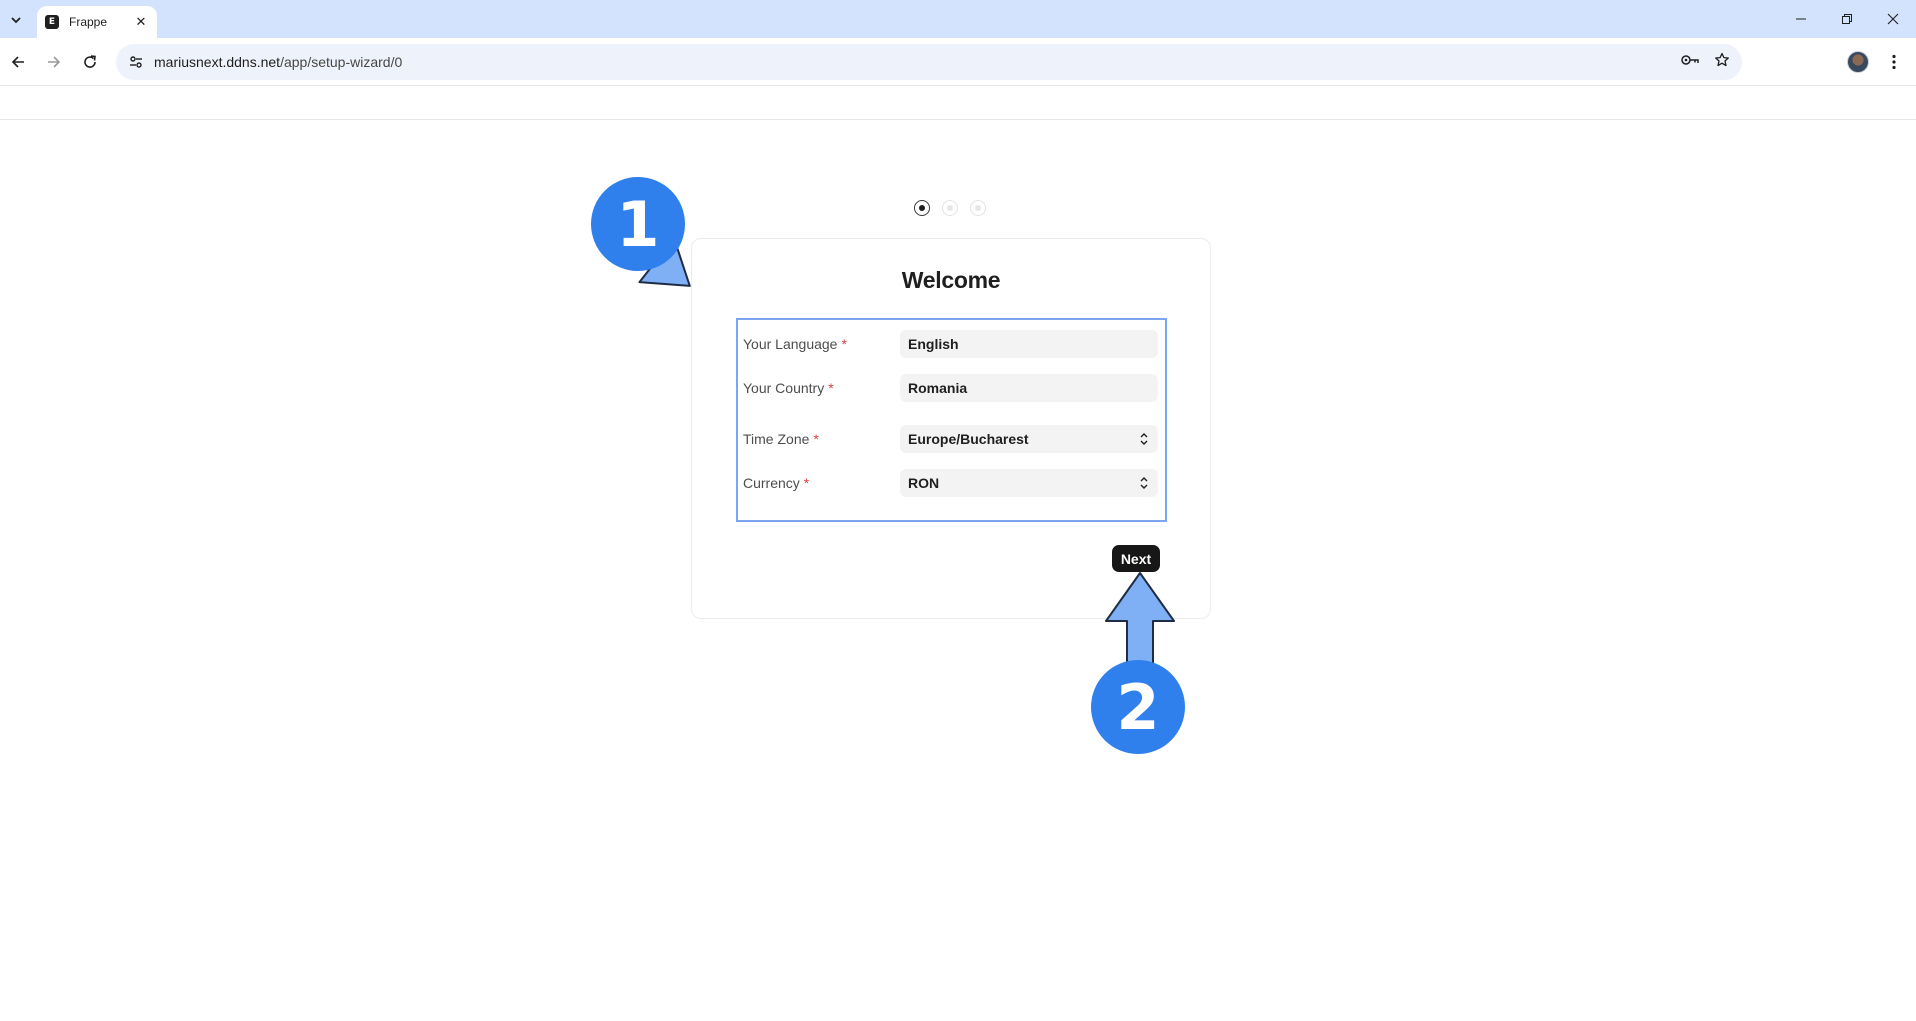  Describe the element at coordinates (1029, 483) in the screenshot. I see `currency-select: RON` at that location.